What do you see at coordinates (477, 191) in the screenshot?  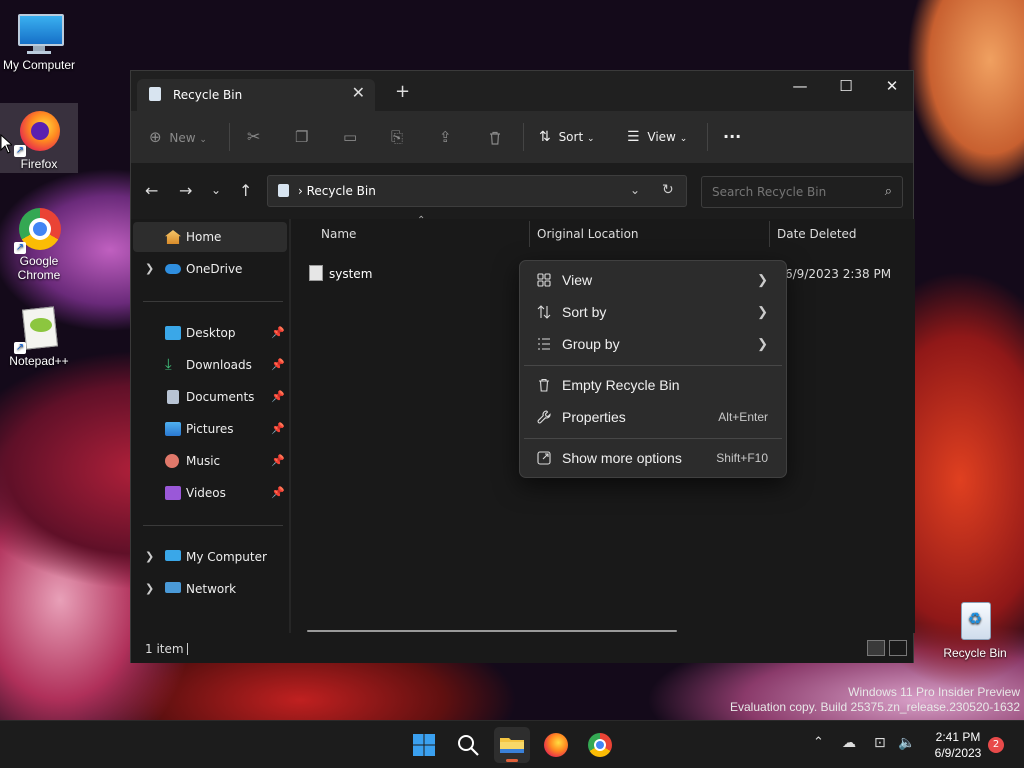 I see `address-bar: › Recycle Bin ⌄ ↻` at bounding box center [477, 191].